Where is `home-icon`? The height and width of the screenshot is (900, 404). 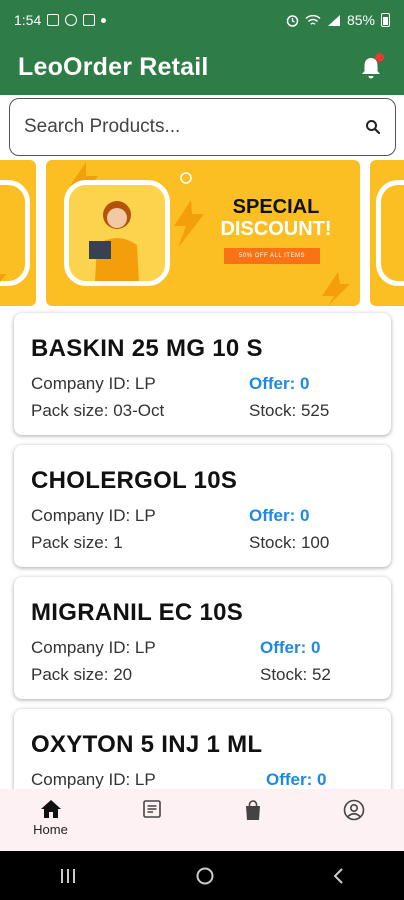
home-icon is located at coordinates (50, 809).